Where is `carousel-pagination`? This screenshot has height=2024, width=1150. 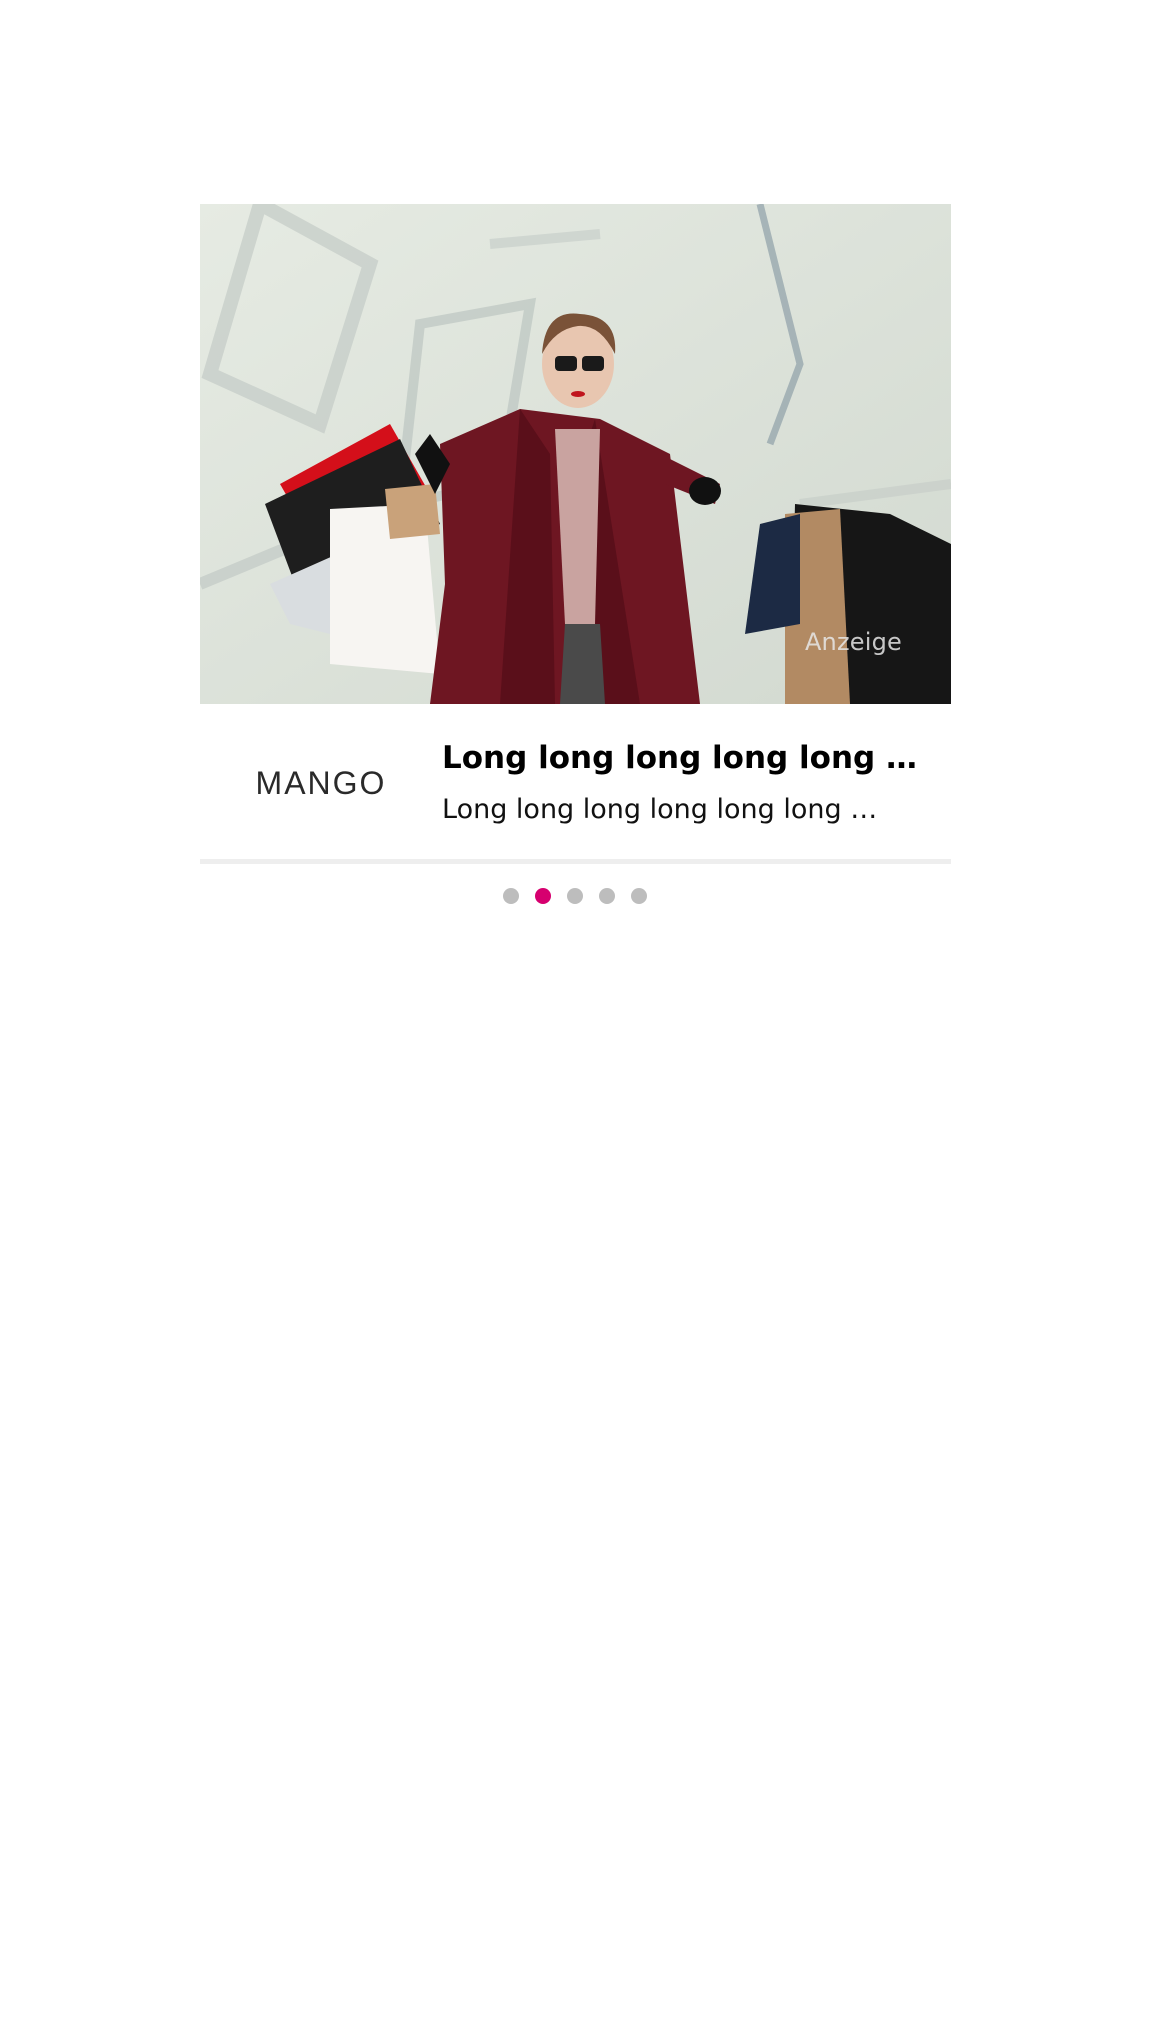
carousel-pagination is located at coordinates (575, 897).